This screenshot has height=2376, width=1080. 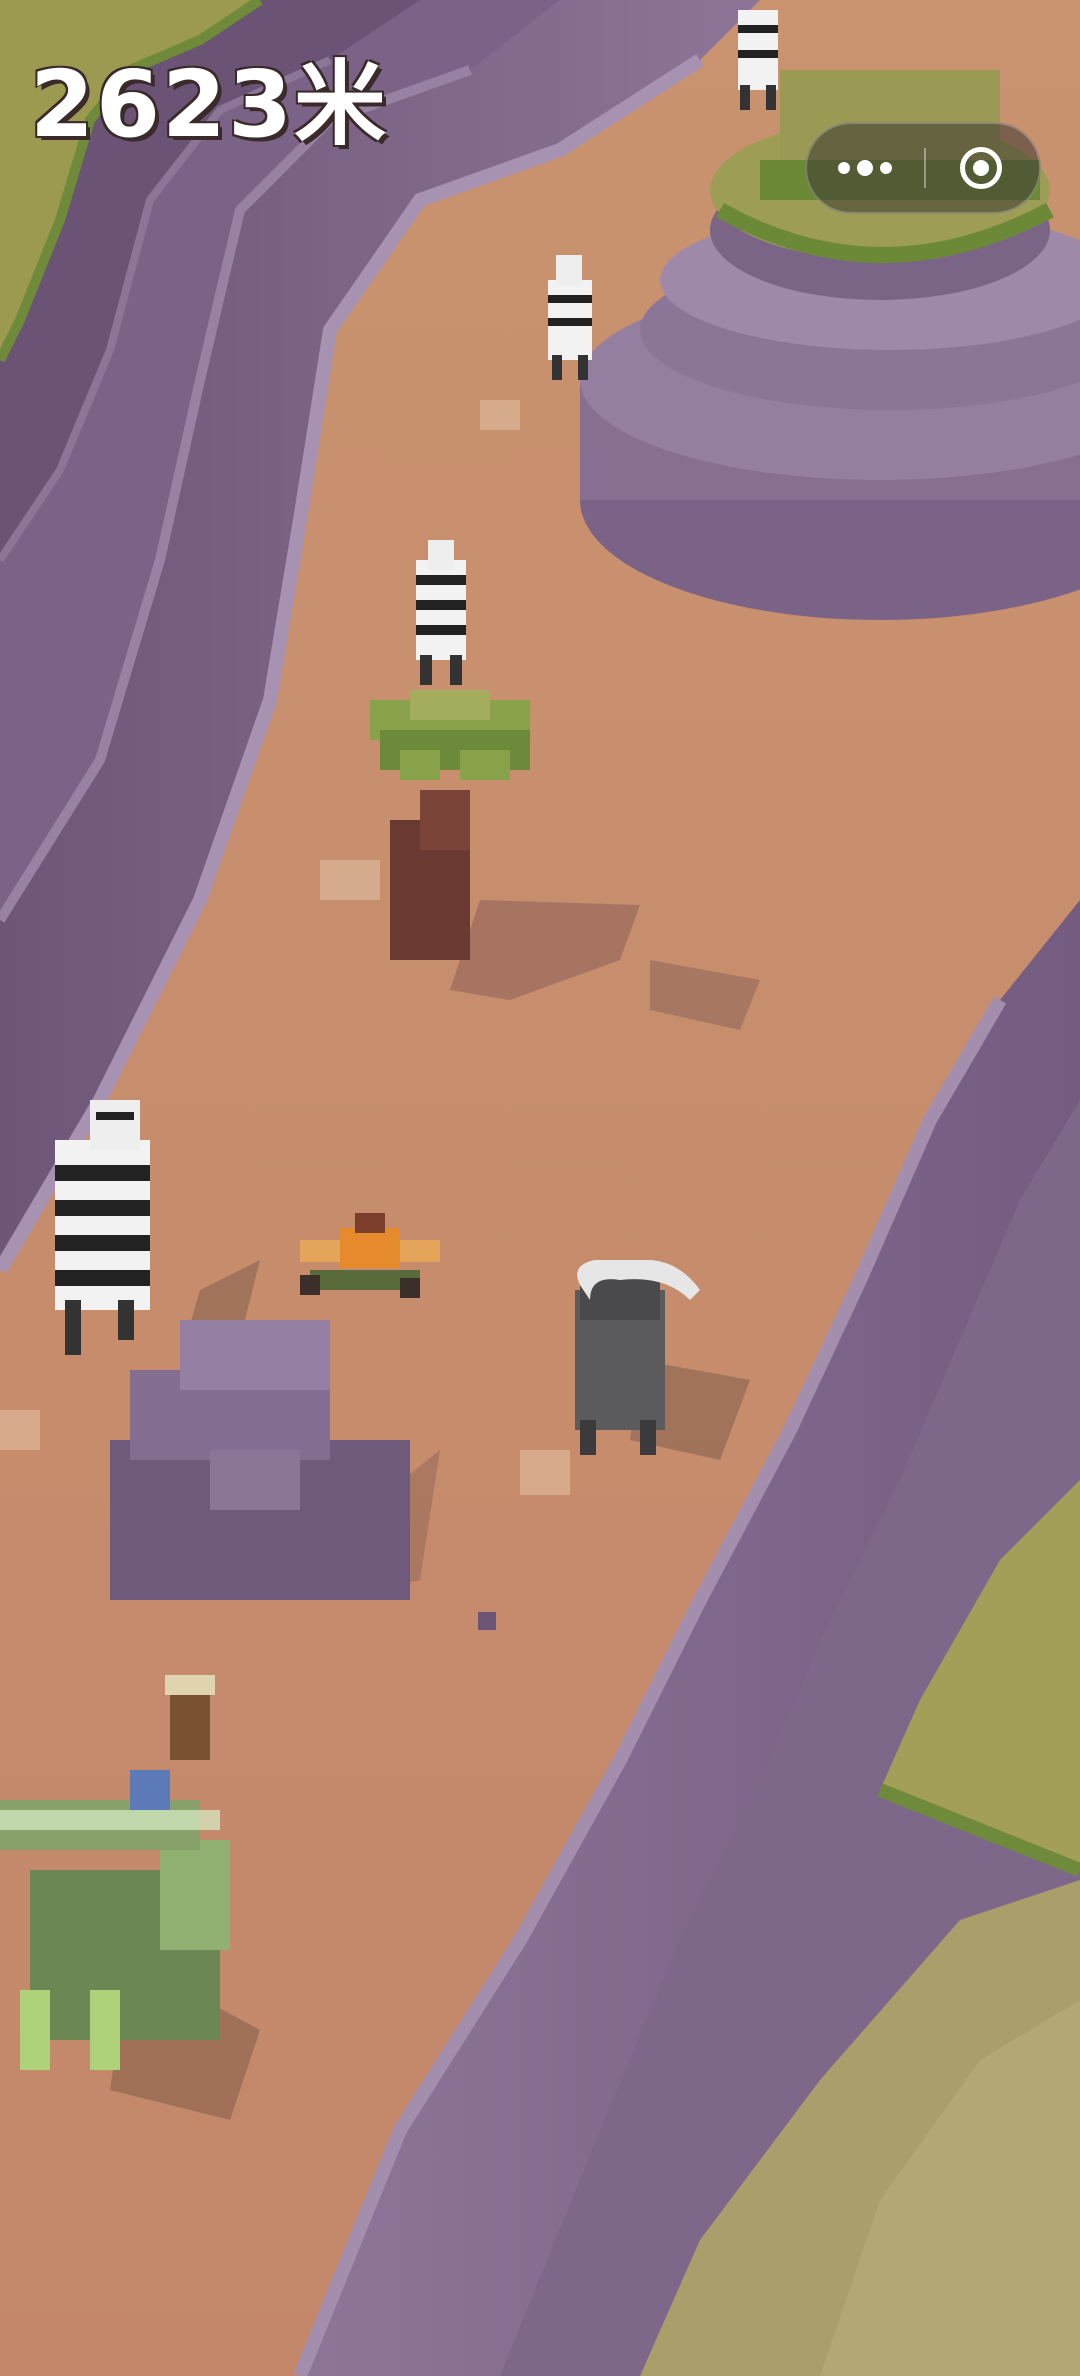 I want to click on more-button, so click(x=865, y=168).